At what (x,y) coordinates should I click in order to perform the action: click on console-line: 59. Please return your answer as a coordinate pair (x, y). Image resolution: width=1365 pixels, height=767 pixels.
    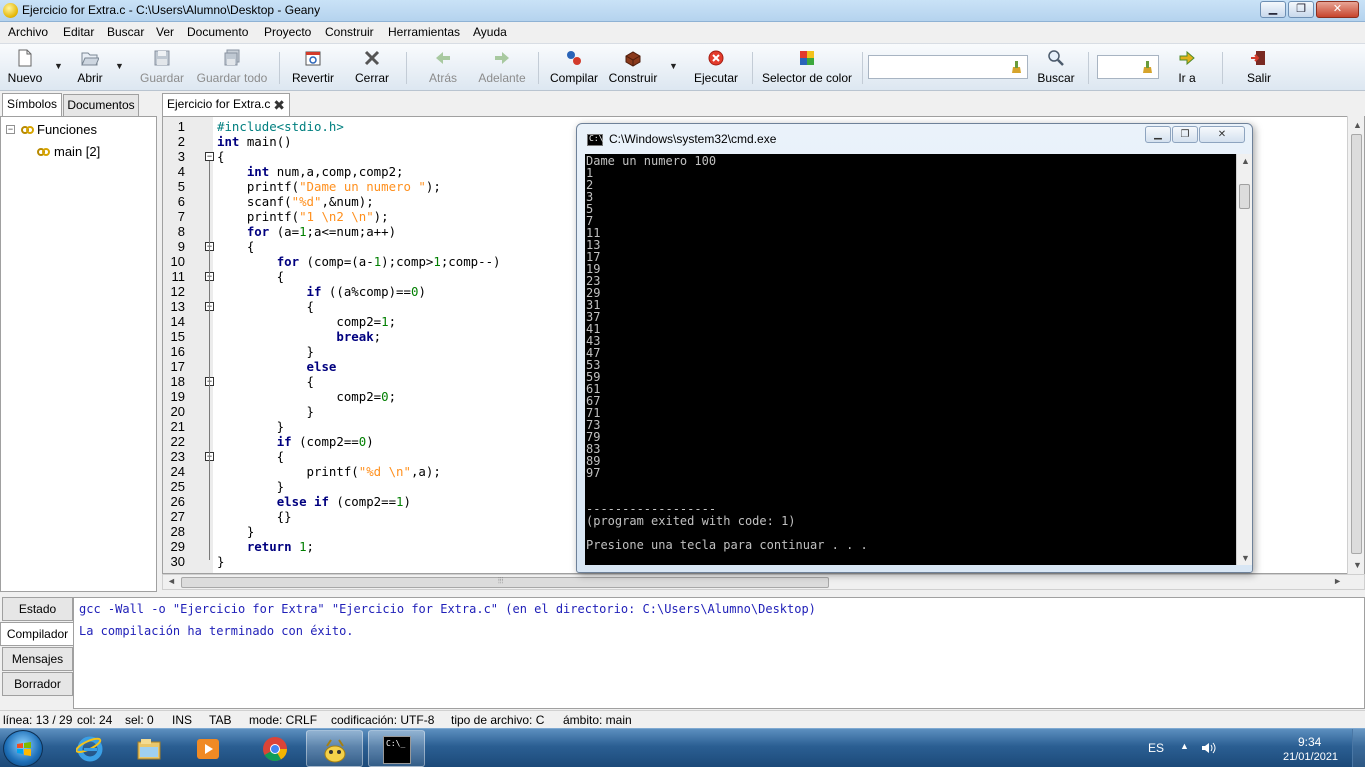
    Looking at the image, I should click on (593, 377).